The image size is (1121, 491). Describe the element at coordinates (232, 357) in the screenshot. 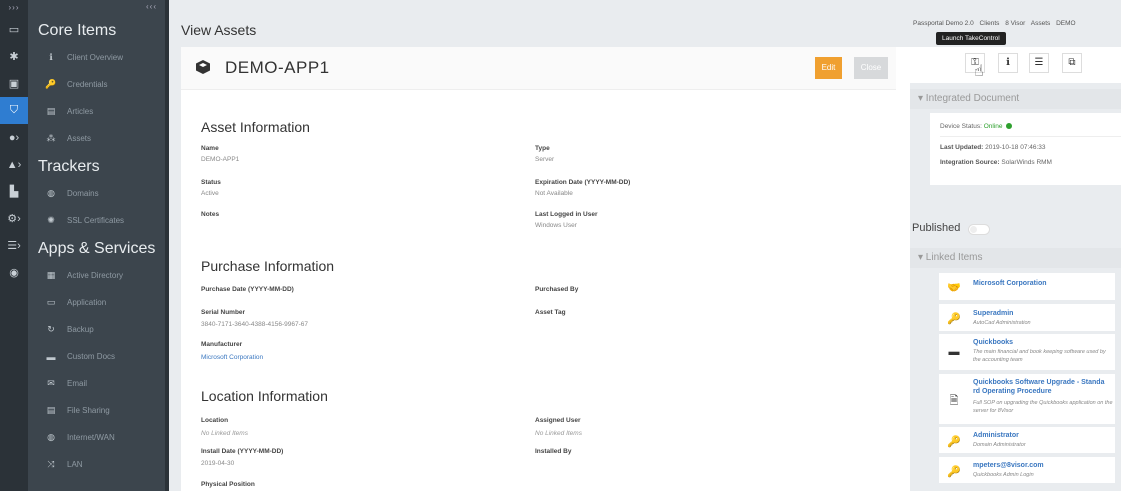

I see `manufacturer-link: Microsoft Corporation` at that location.